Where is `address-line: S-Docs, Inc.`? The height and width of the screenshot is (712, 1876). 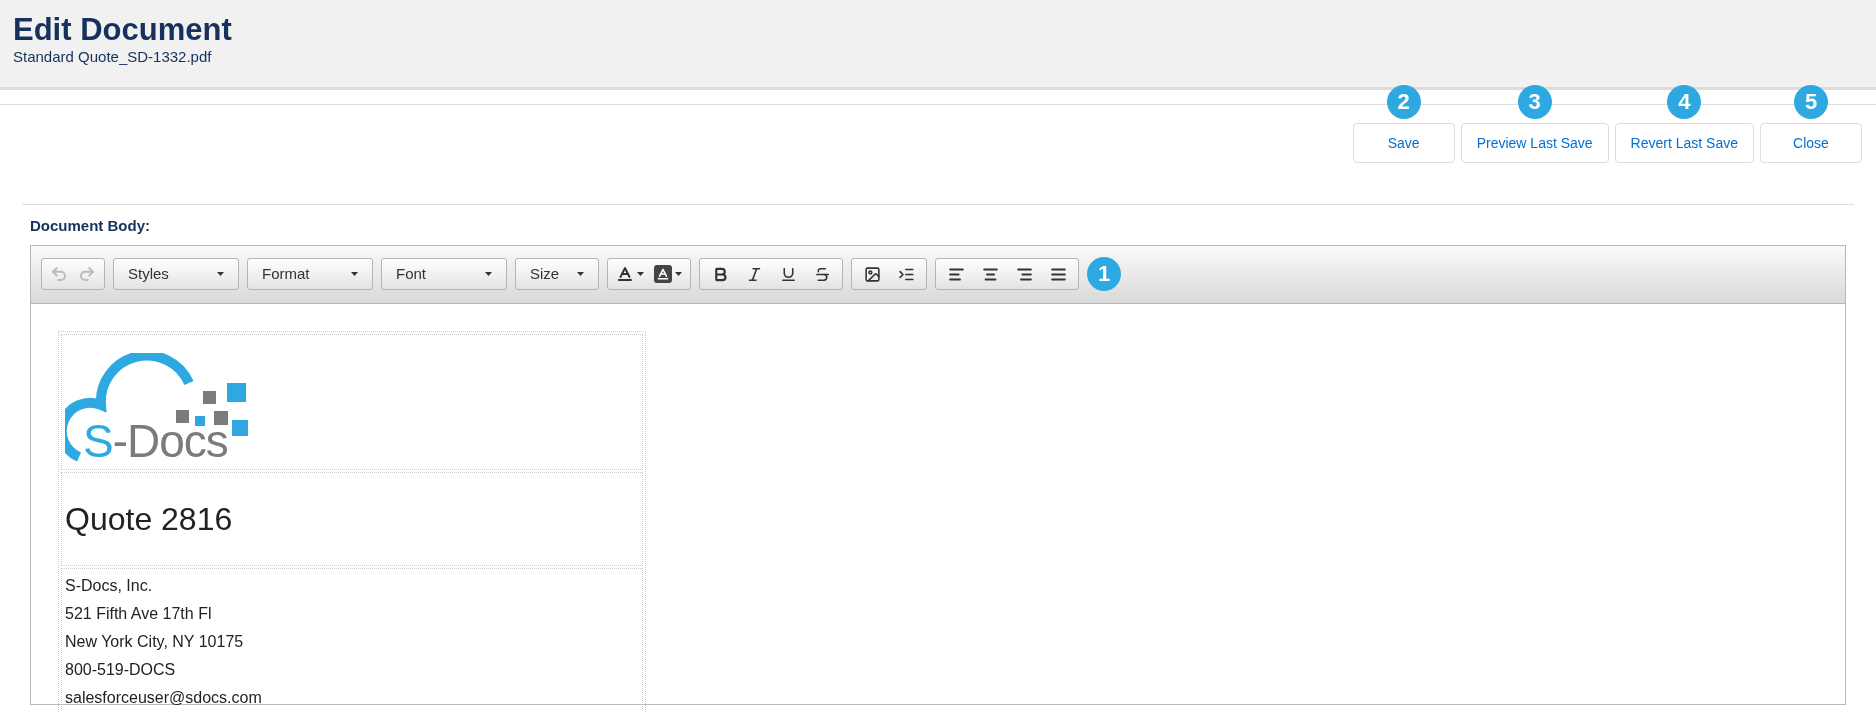 address-line: S-Docs, Inc. is located at coordinates (109, 585).